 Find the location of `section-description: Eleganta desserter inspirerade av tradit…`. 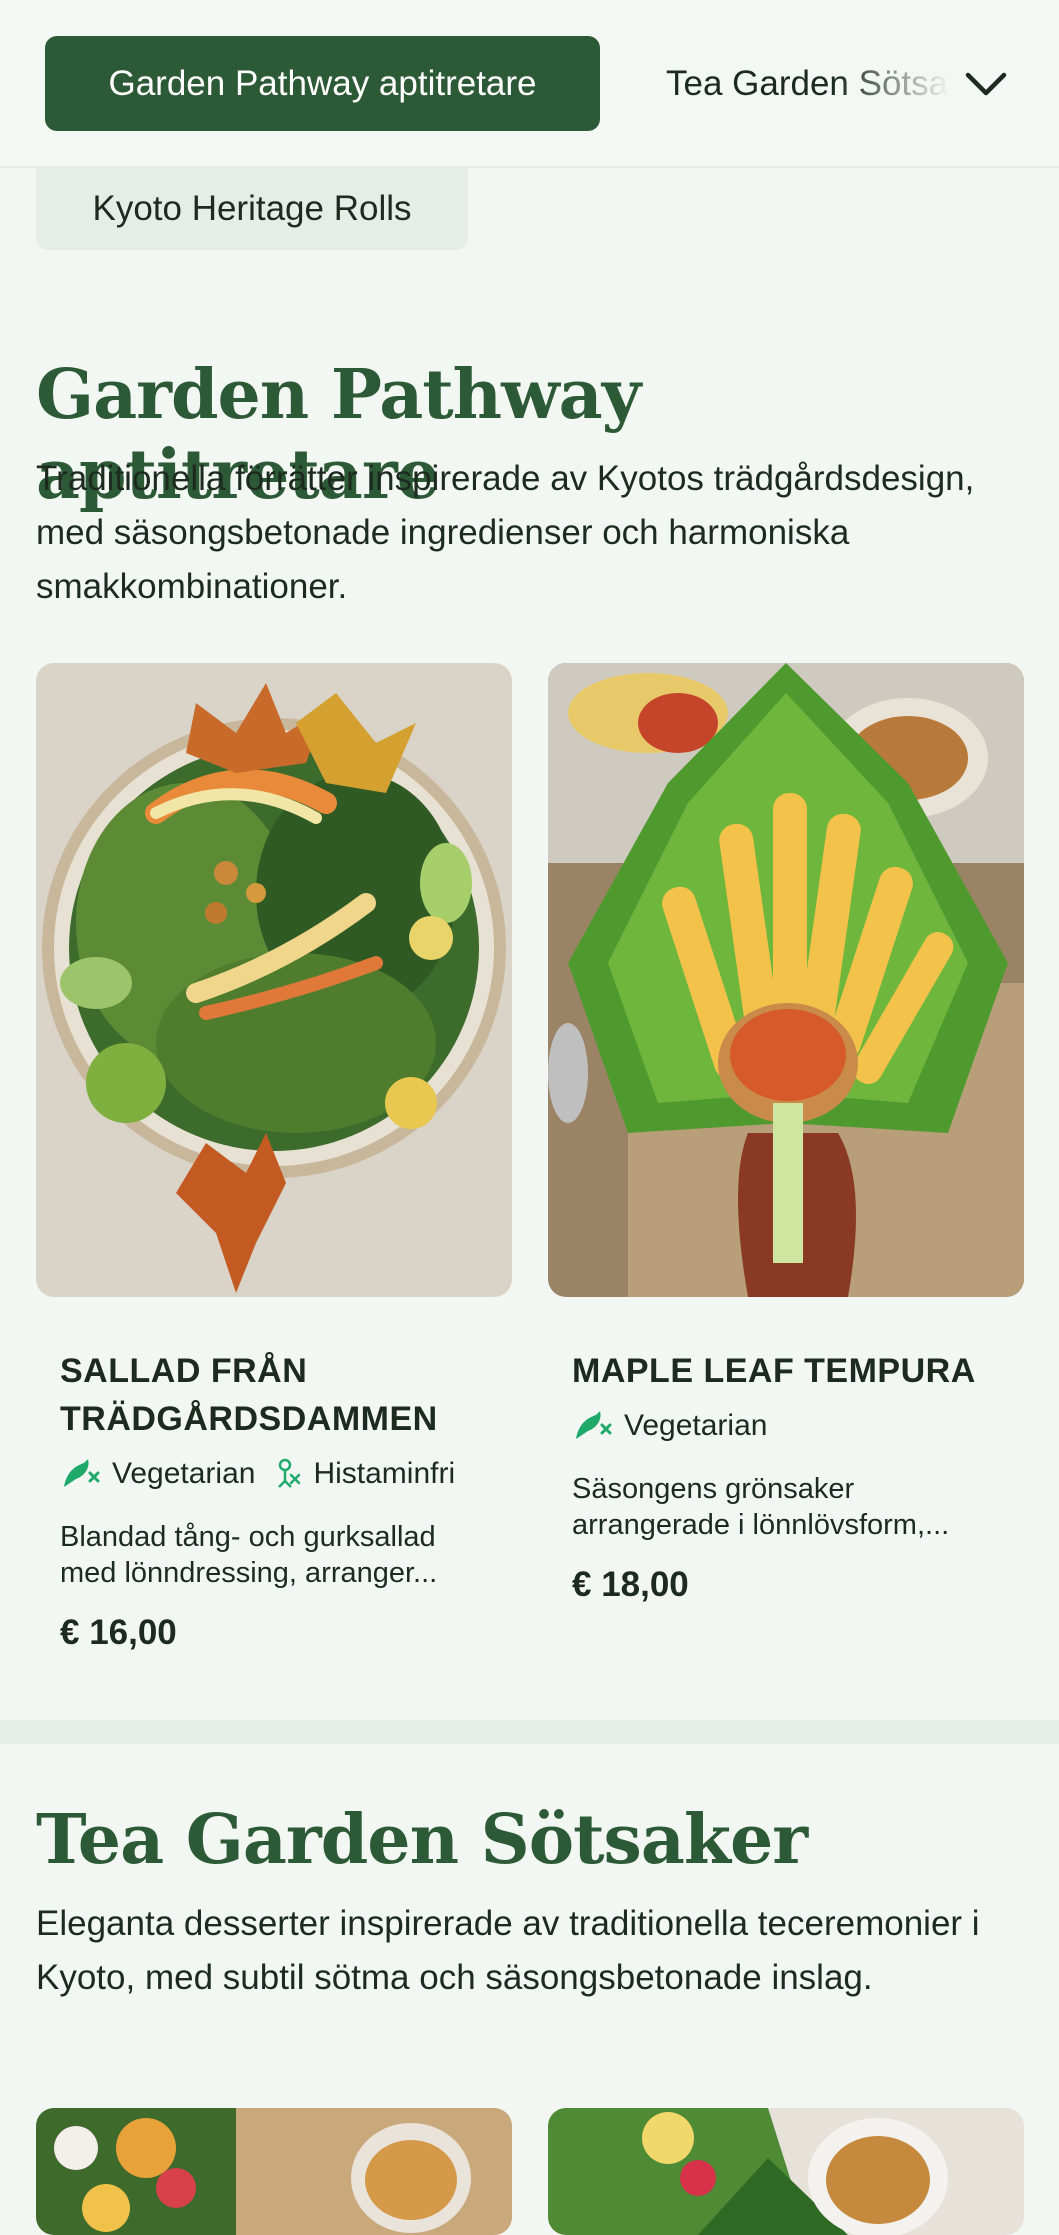

section-description: Eleganta desserter inspirerade av tradit… is located at coordinates (508, 1950).